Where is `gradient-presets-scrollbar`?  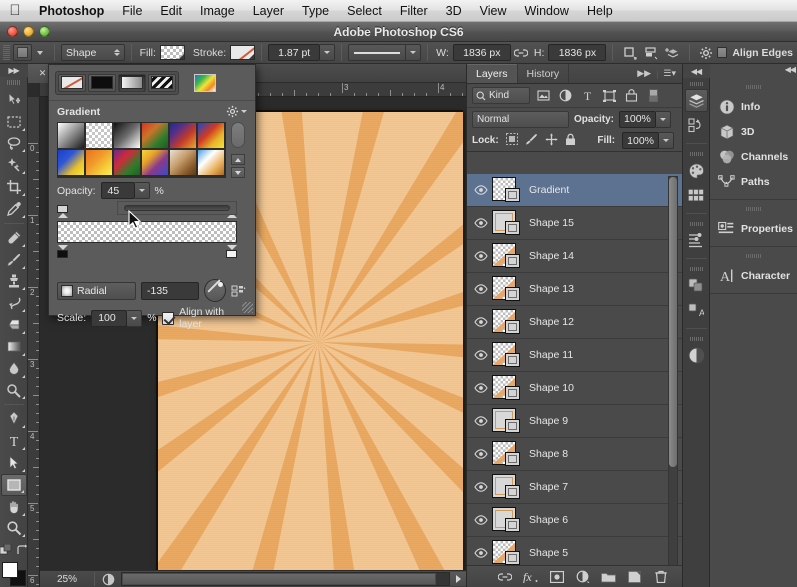 gradient-presets-scrollbar is located at coordinates (238, 150).